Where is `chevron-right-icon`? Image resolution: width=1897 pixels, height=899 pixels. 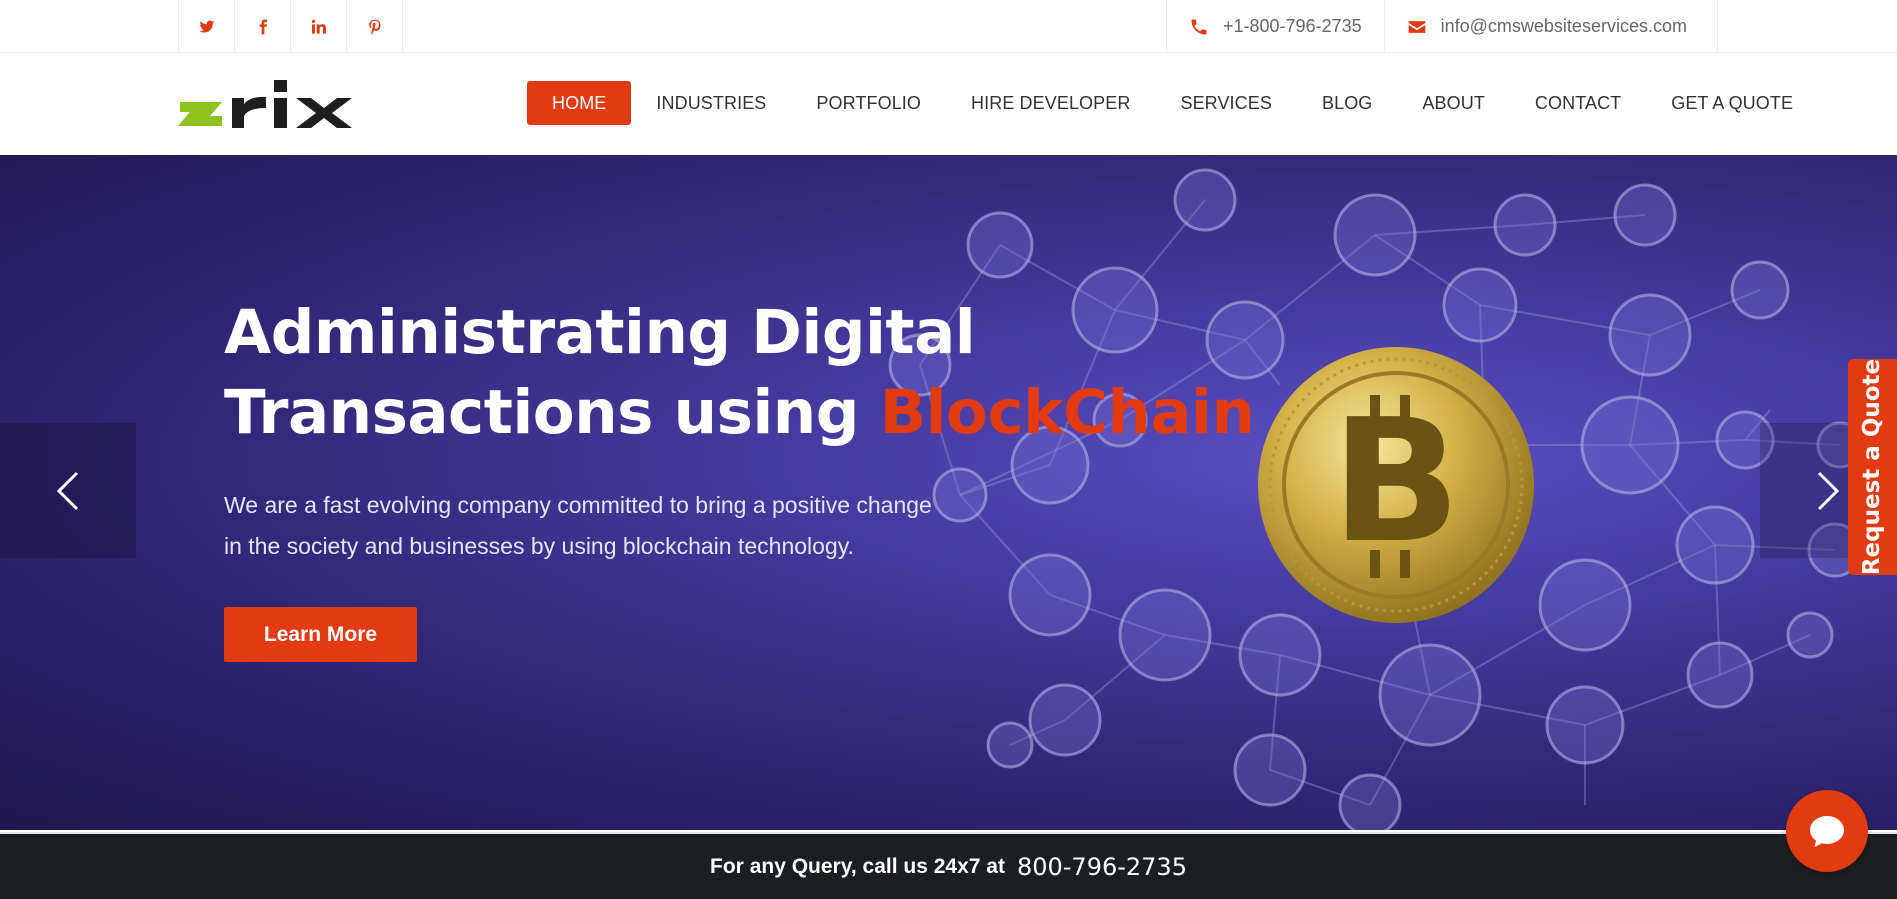
chevron-right-icon is located at coordinates (1828, 490).